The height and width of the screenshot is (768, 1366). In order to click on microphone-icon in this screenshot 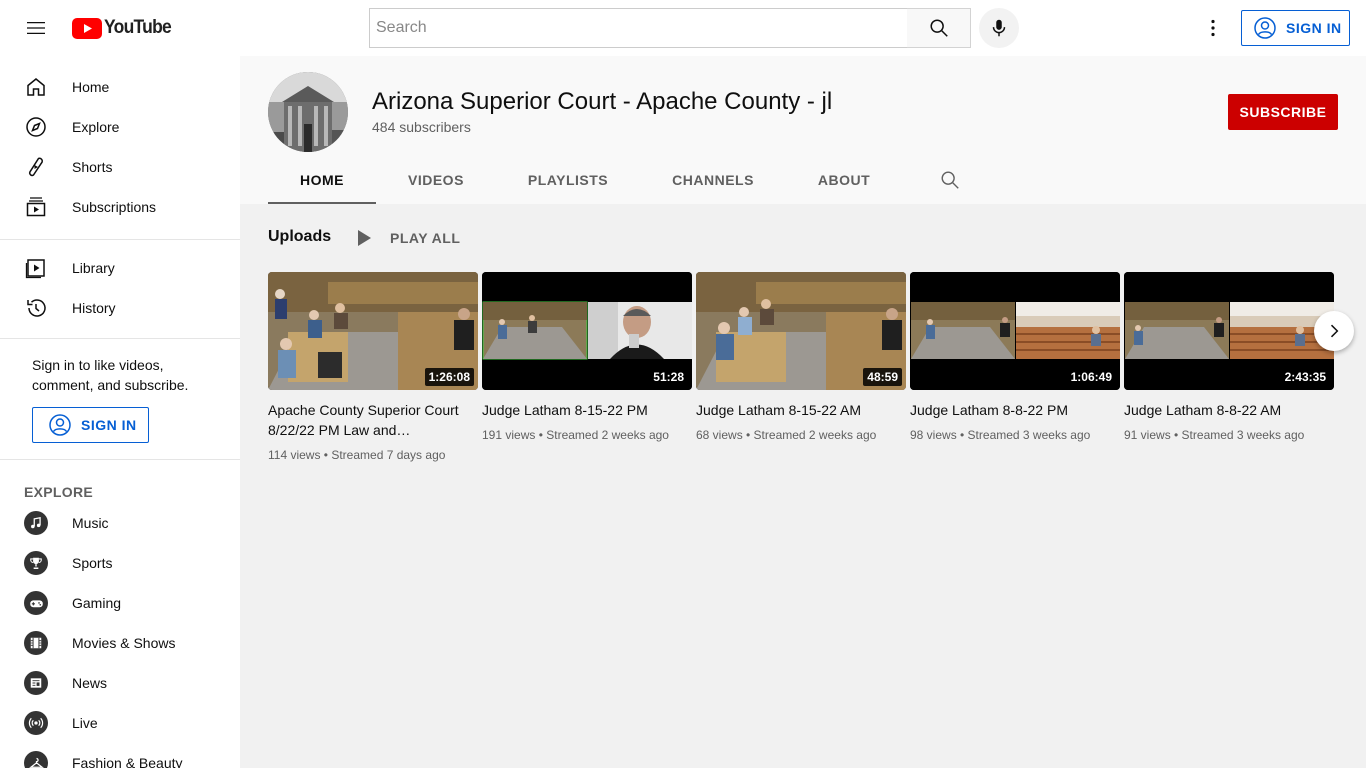, I will do `click(999, 28)`.